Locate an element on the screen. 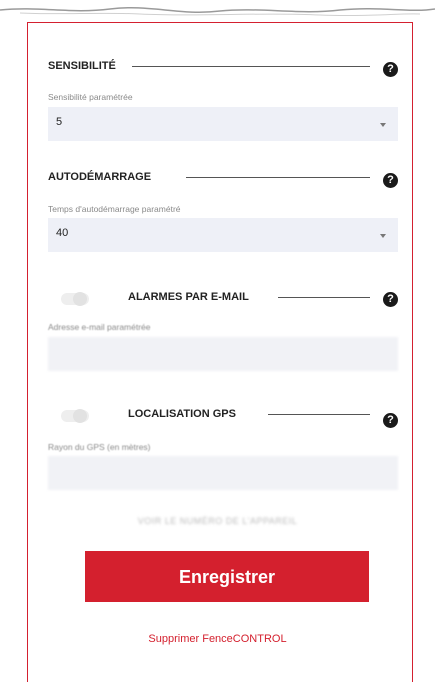 This screenshot has height=682, width=435. autodemarrage-select: 40 is located at coordinates (223, 235).